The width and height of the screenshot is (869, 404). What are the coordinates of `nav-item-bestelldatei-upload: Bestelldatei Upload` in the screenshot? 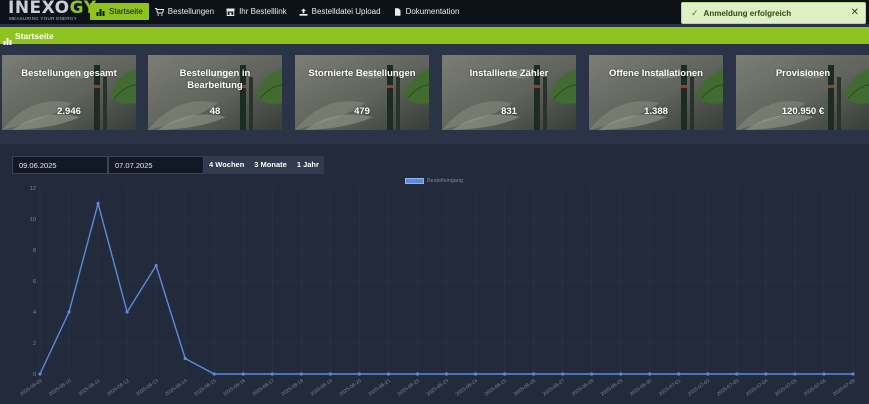 It's located at (340, 11).